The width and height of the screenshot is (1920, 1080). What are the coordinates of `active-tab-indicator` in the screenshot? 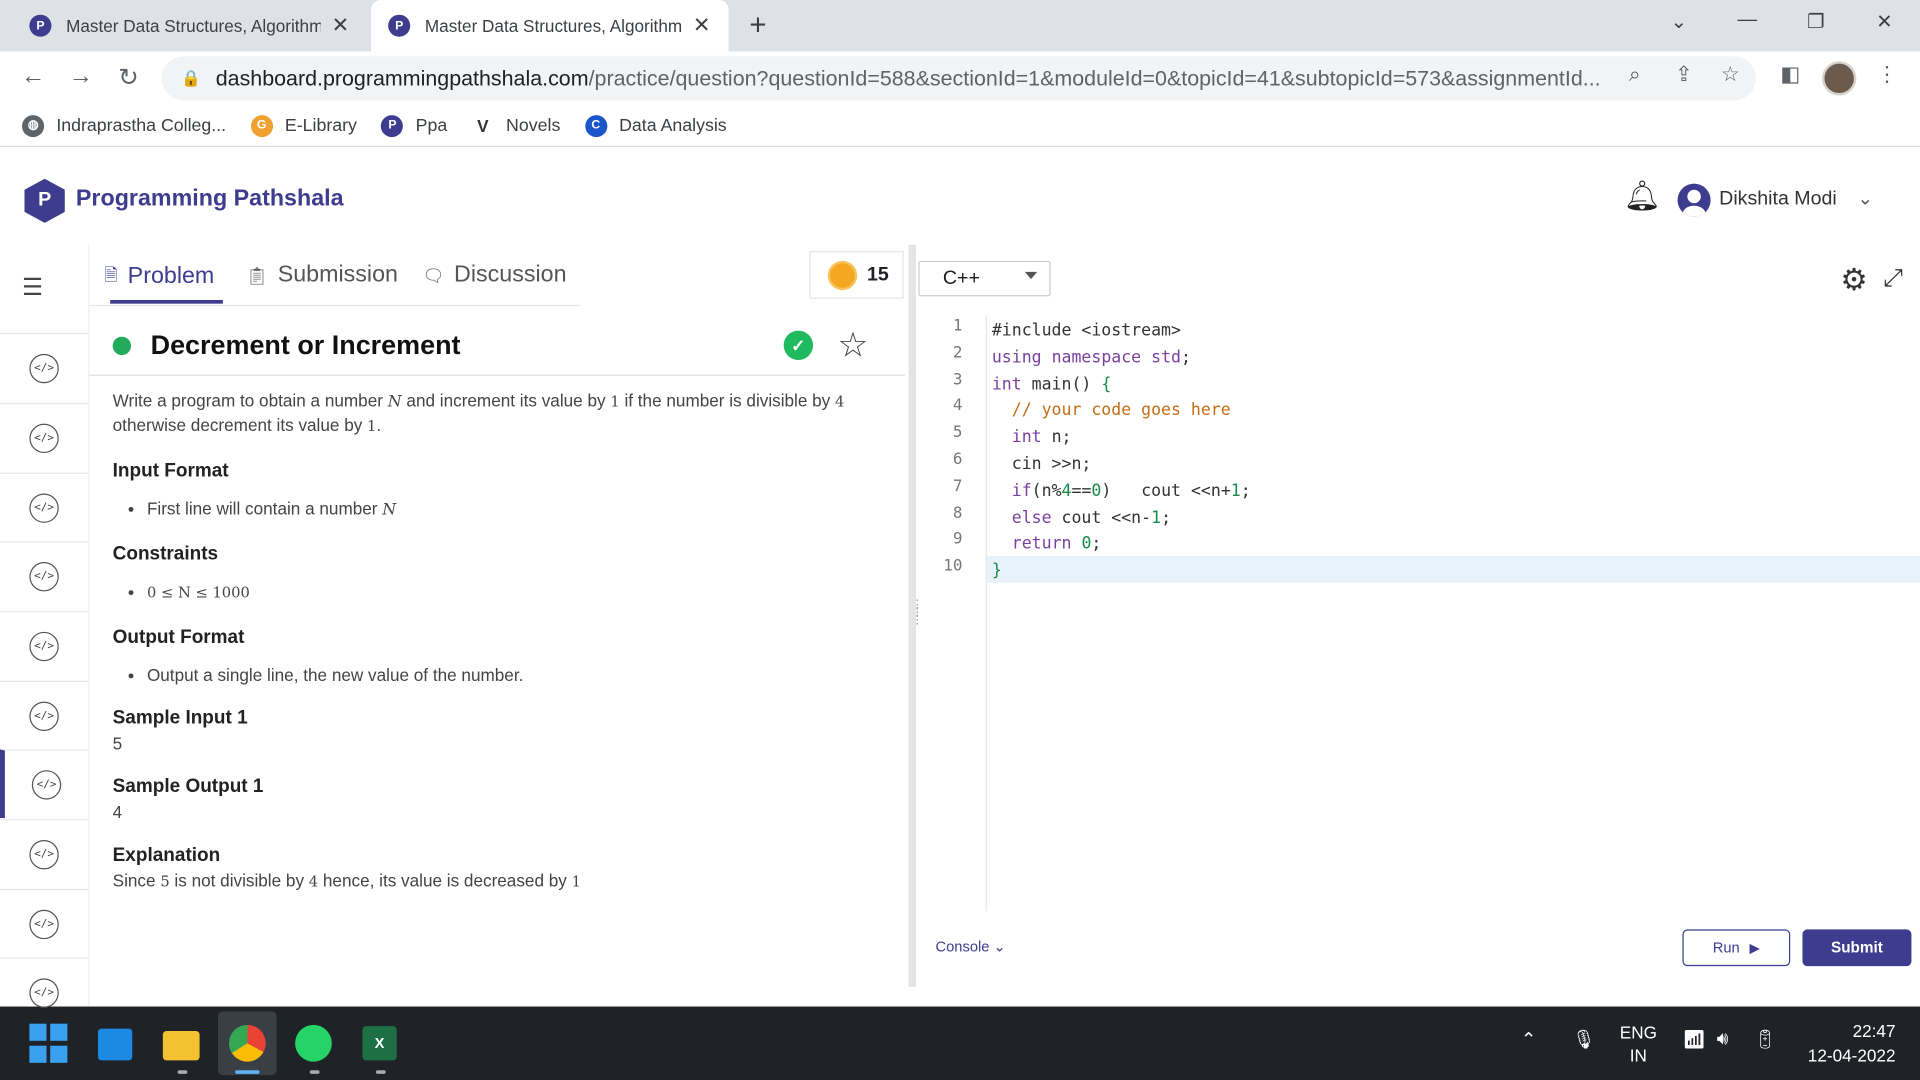 It's located at (166, 302).